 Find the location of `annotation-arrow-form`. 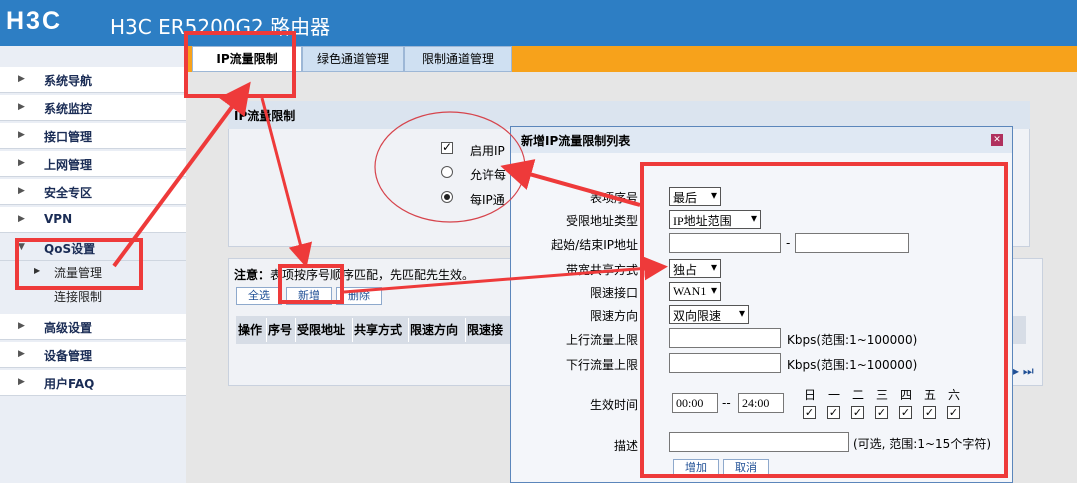

annotation-arrow-form is located at coordinates (570, 183).